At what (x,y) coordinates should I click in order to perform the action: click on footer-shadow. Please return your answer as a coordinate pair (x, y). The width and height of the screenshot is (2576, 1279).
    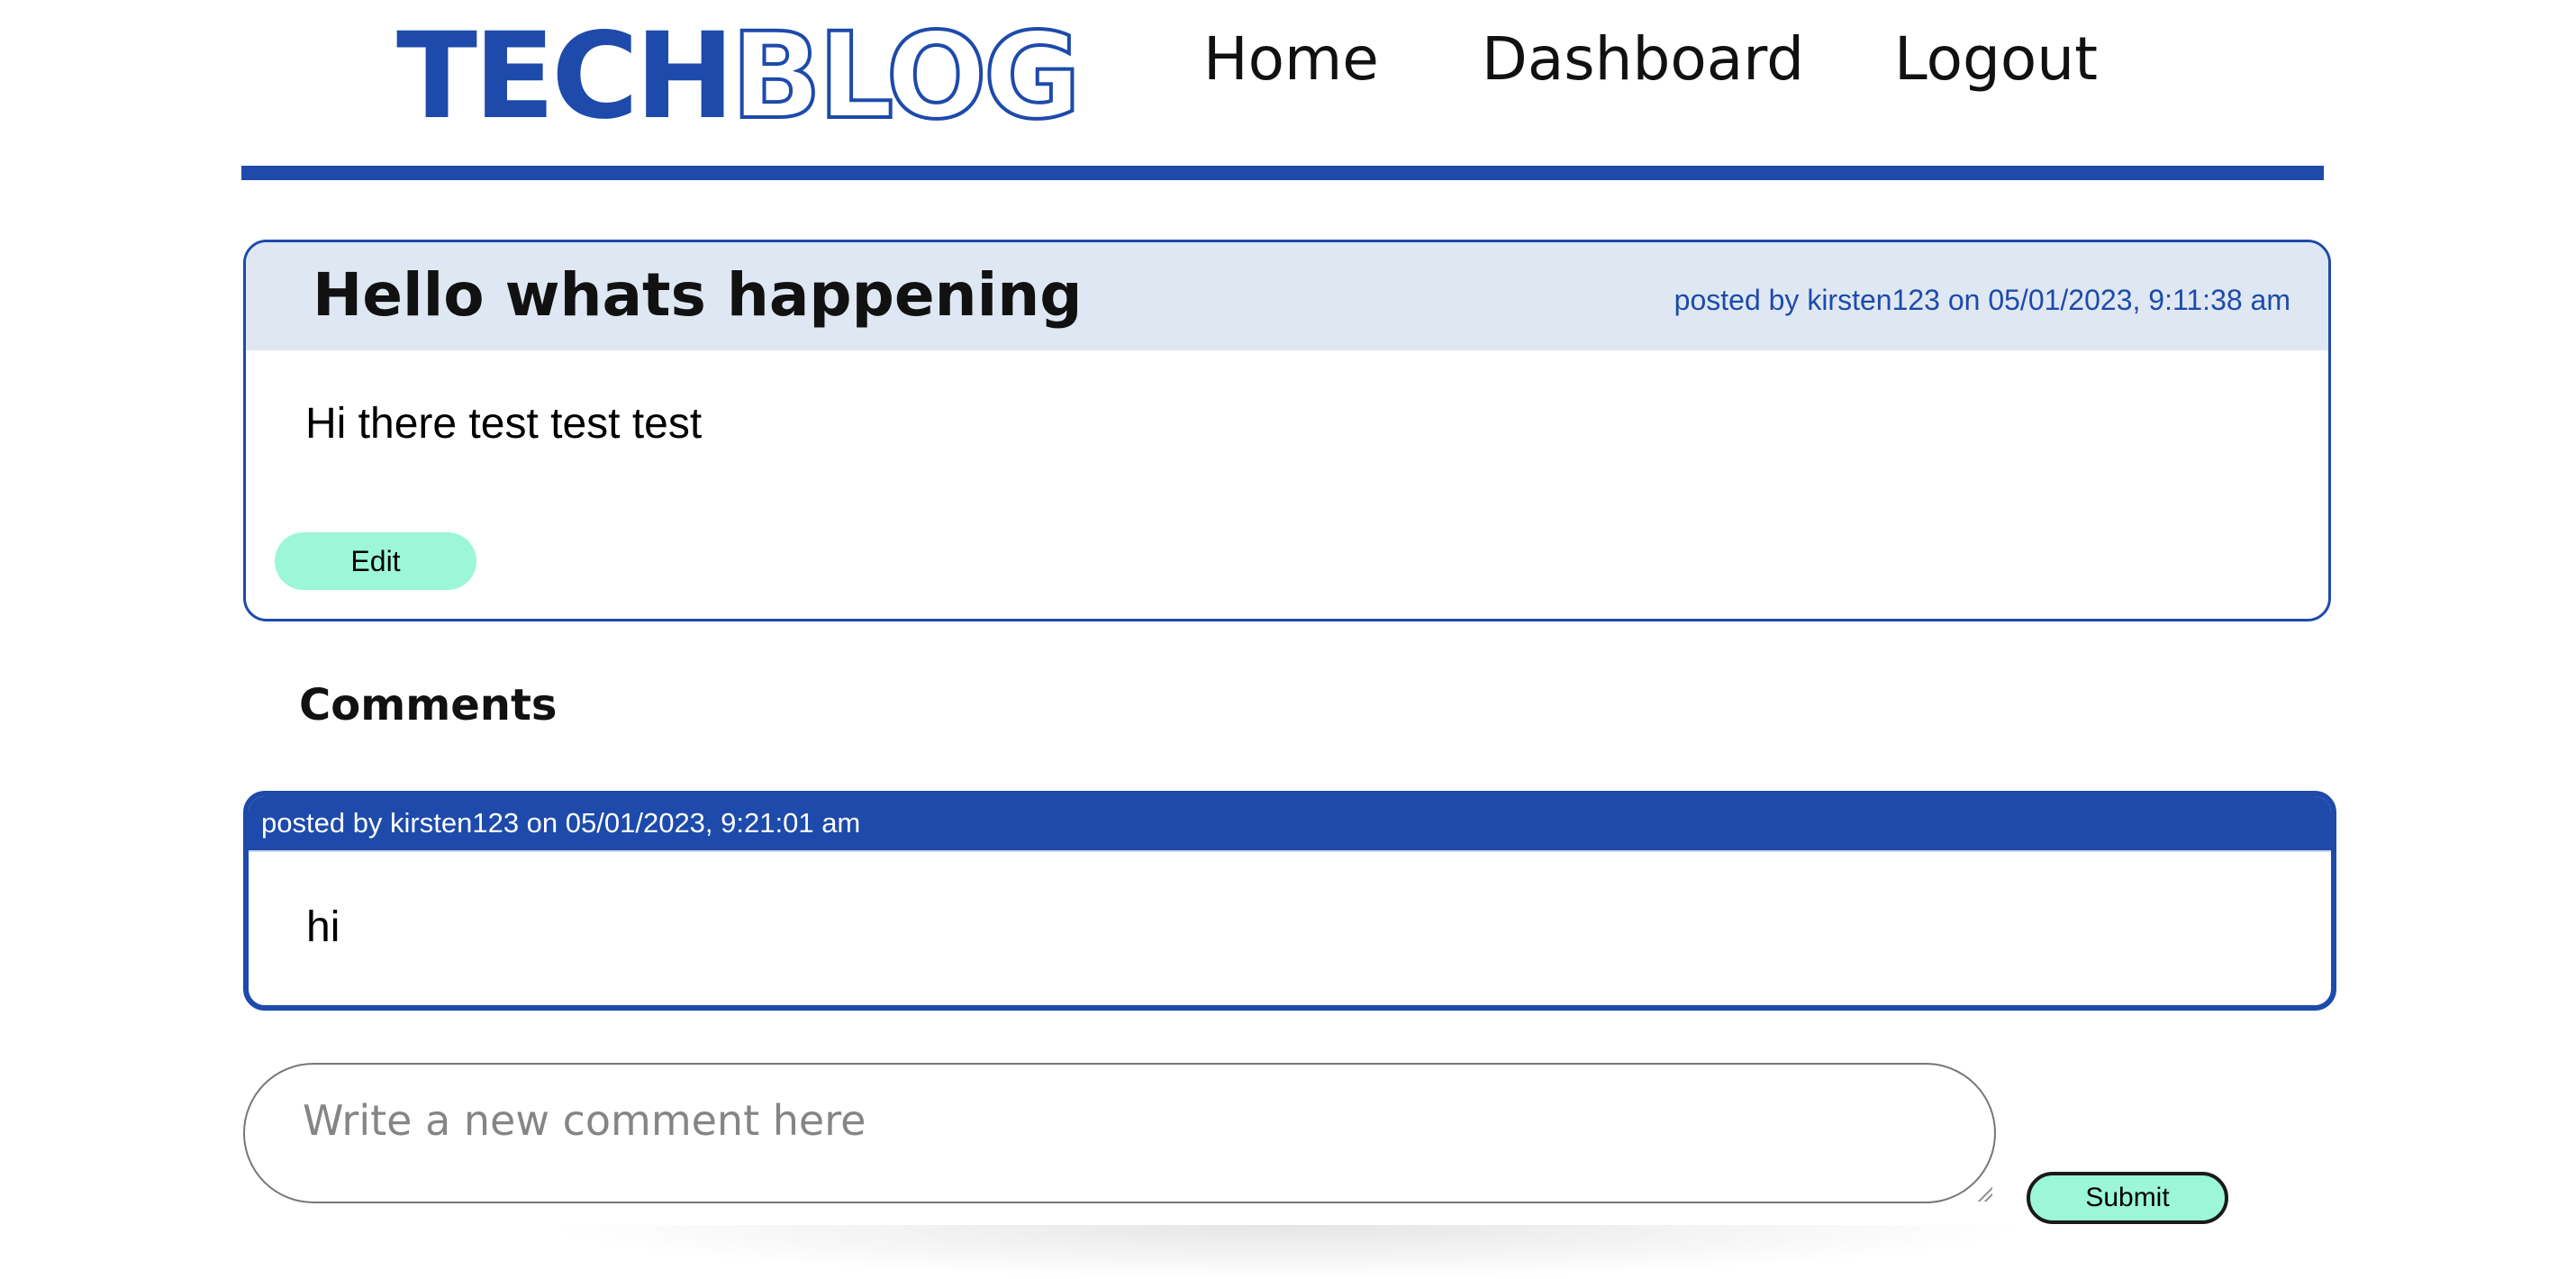
    Looking at the image, I should click on (1288, 1252).